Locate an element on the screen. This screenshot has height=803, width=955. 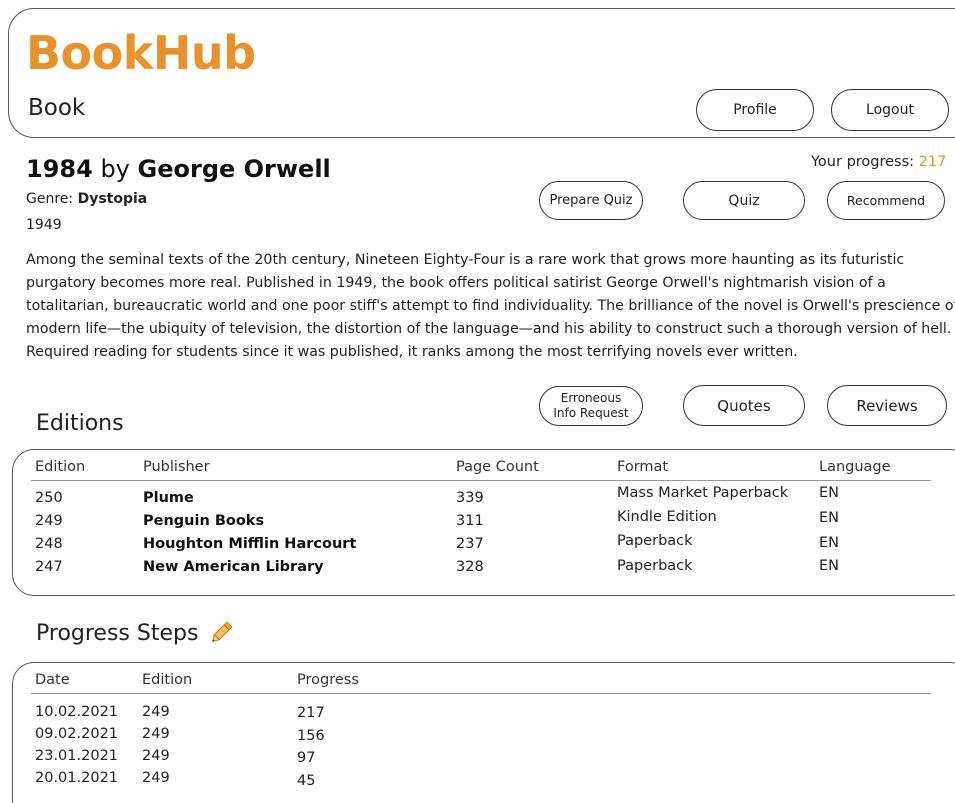
book-heading: 1984 by George Orwell is located at coordinates (178, 169).